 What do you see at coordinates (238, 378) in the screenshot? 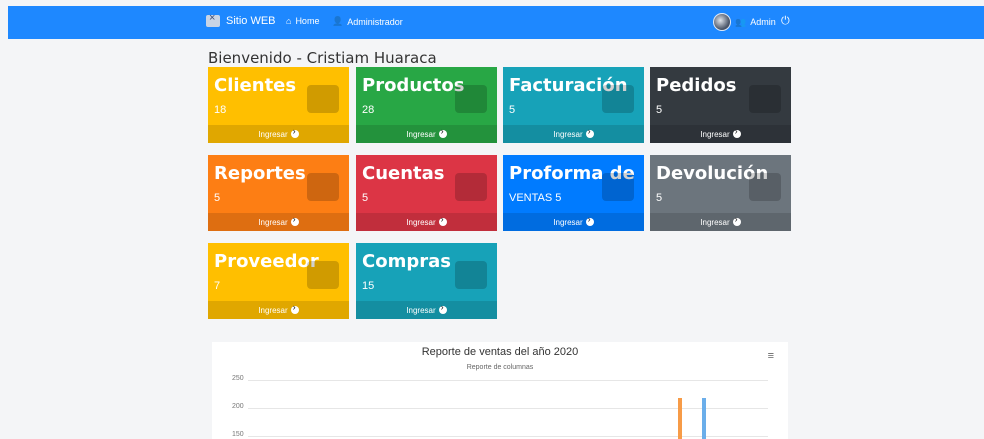
I see `y-tick-250: 250` at bounding box center [238, 378].